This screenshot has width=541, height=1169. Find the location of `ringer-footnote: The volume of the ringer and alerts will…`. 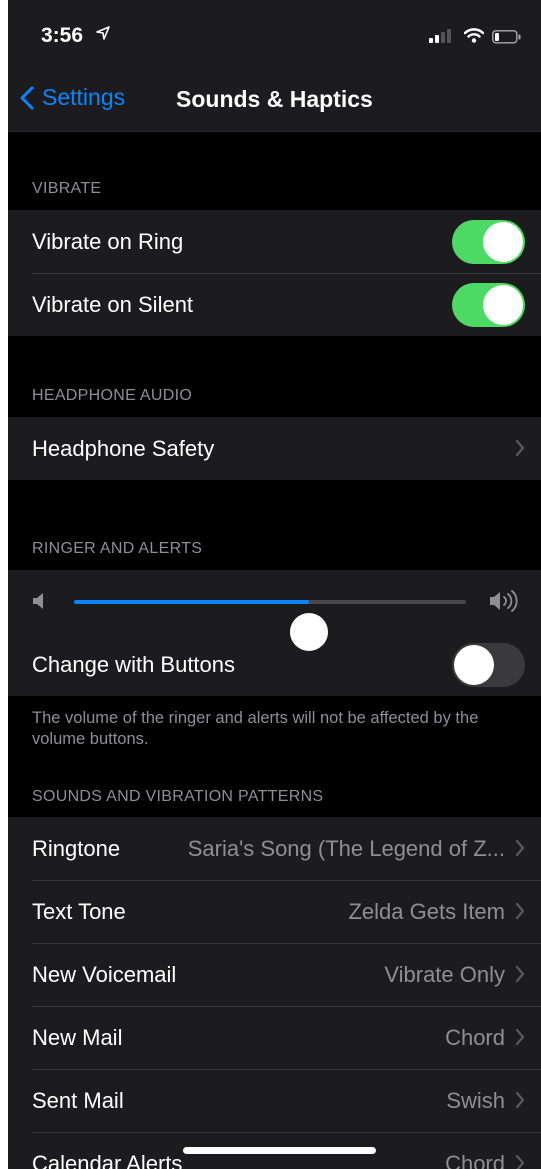

ringer-footnote: The volume of the ringer and alerts will… is located at coordinates (255, 728).